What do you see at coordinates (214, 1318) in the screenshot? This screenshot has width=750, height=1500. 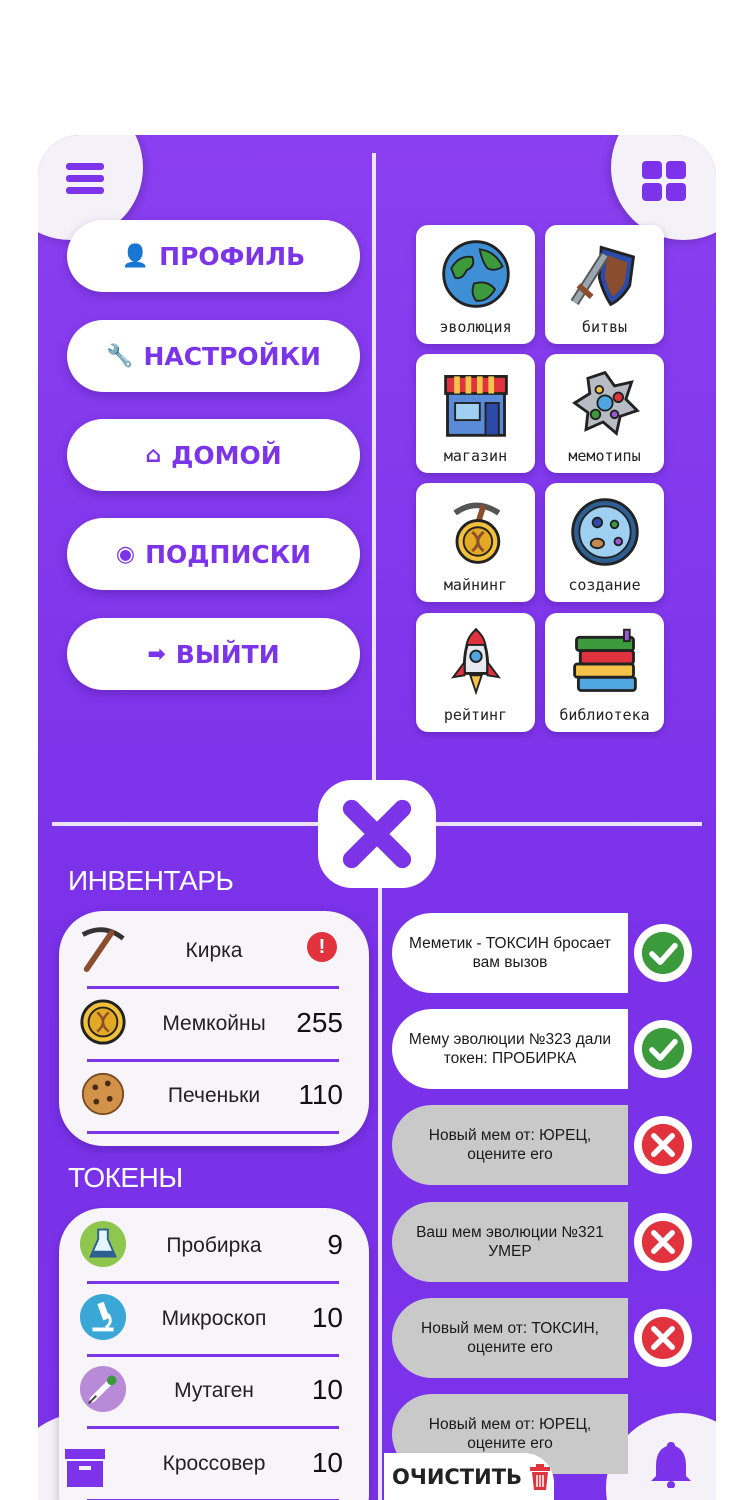 I see `token-name: Микроскоп` at bounding box center [214, 1318].